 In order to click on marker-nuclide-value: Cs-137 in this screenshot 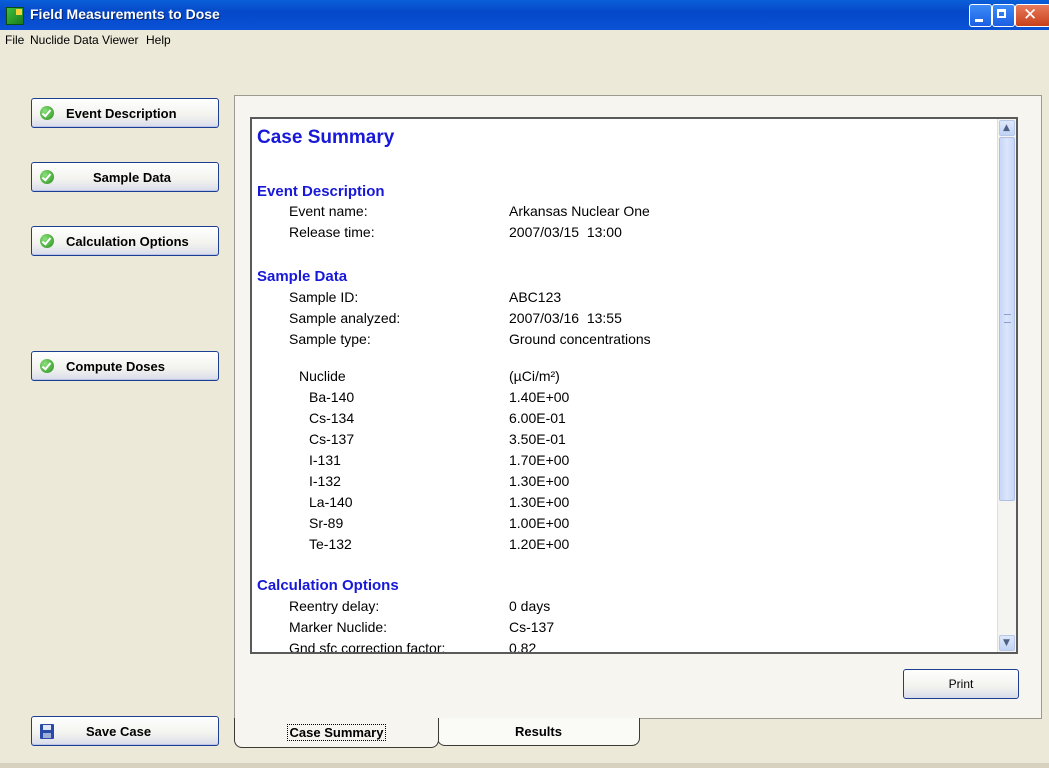, I will do `click(532, 627)`.